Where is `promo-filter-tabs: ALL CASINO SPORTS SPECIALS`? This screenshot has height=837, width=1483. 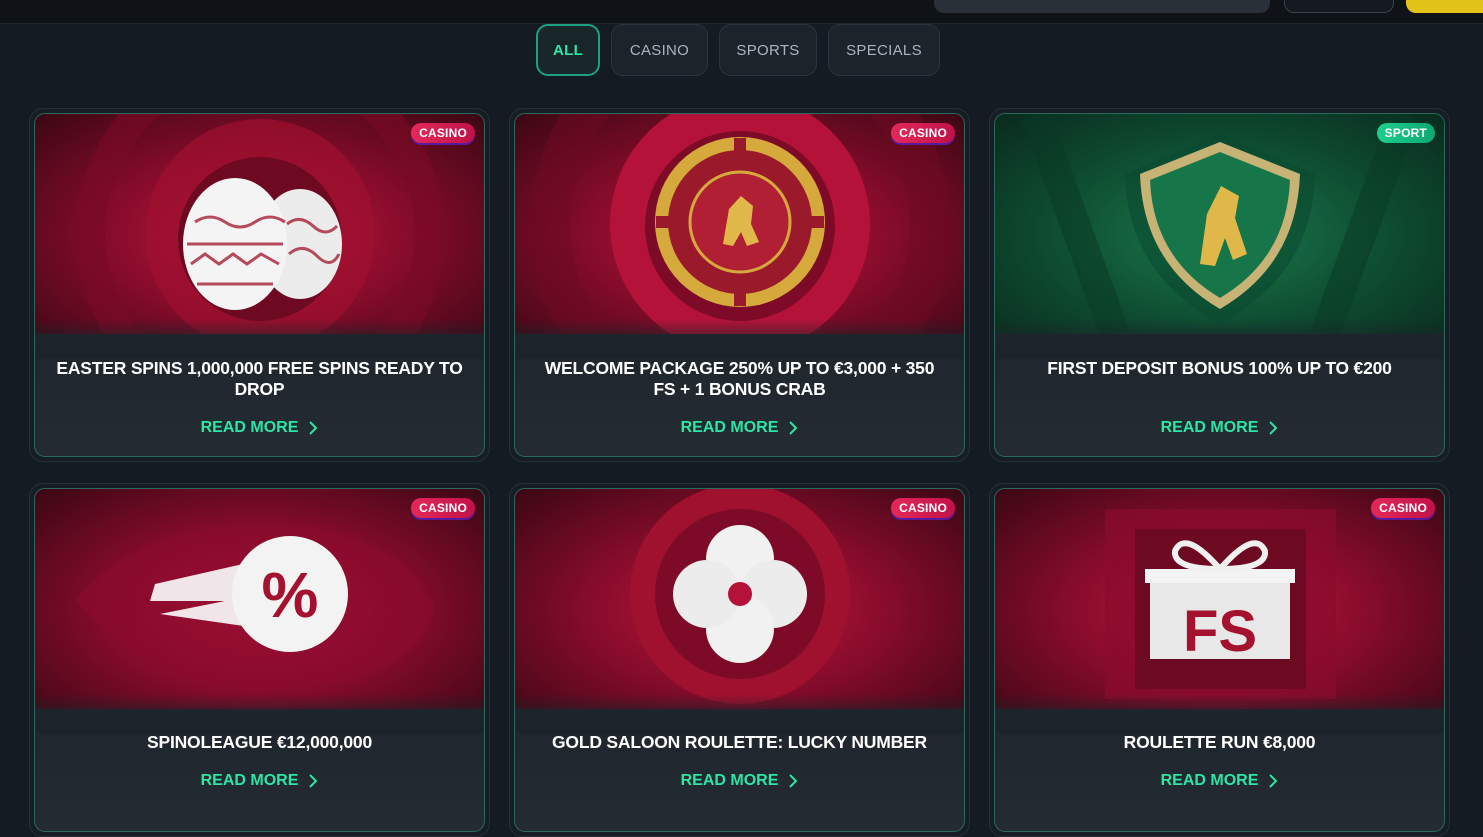 promo-filter-tabs: ALL CASINO SPORTS SPECIALS is located at coordinates (738, 50).